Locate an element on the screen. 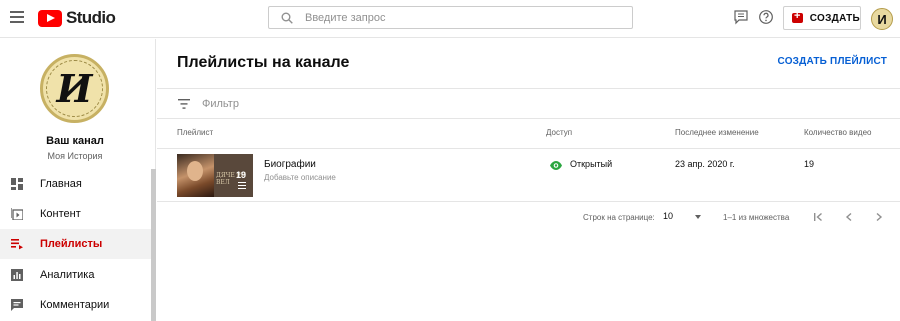 Image resolution: width=900 pixels, height=321 pixels. playlist-icon is located at coordinates (242, 185).